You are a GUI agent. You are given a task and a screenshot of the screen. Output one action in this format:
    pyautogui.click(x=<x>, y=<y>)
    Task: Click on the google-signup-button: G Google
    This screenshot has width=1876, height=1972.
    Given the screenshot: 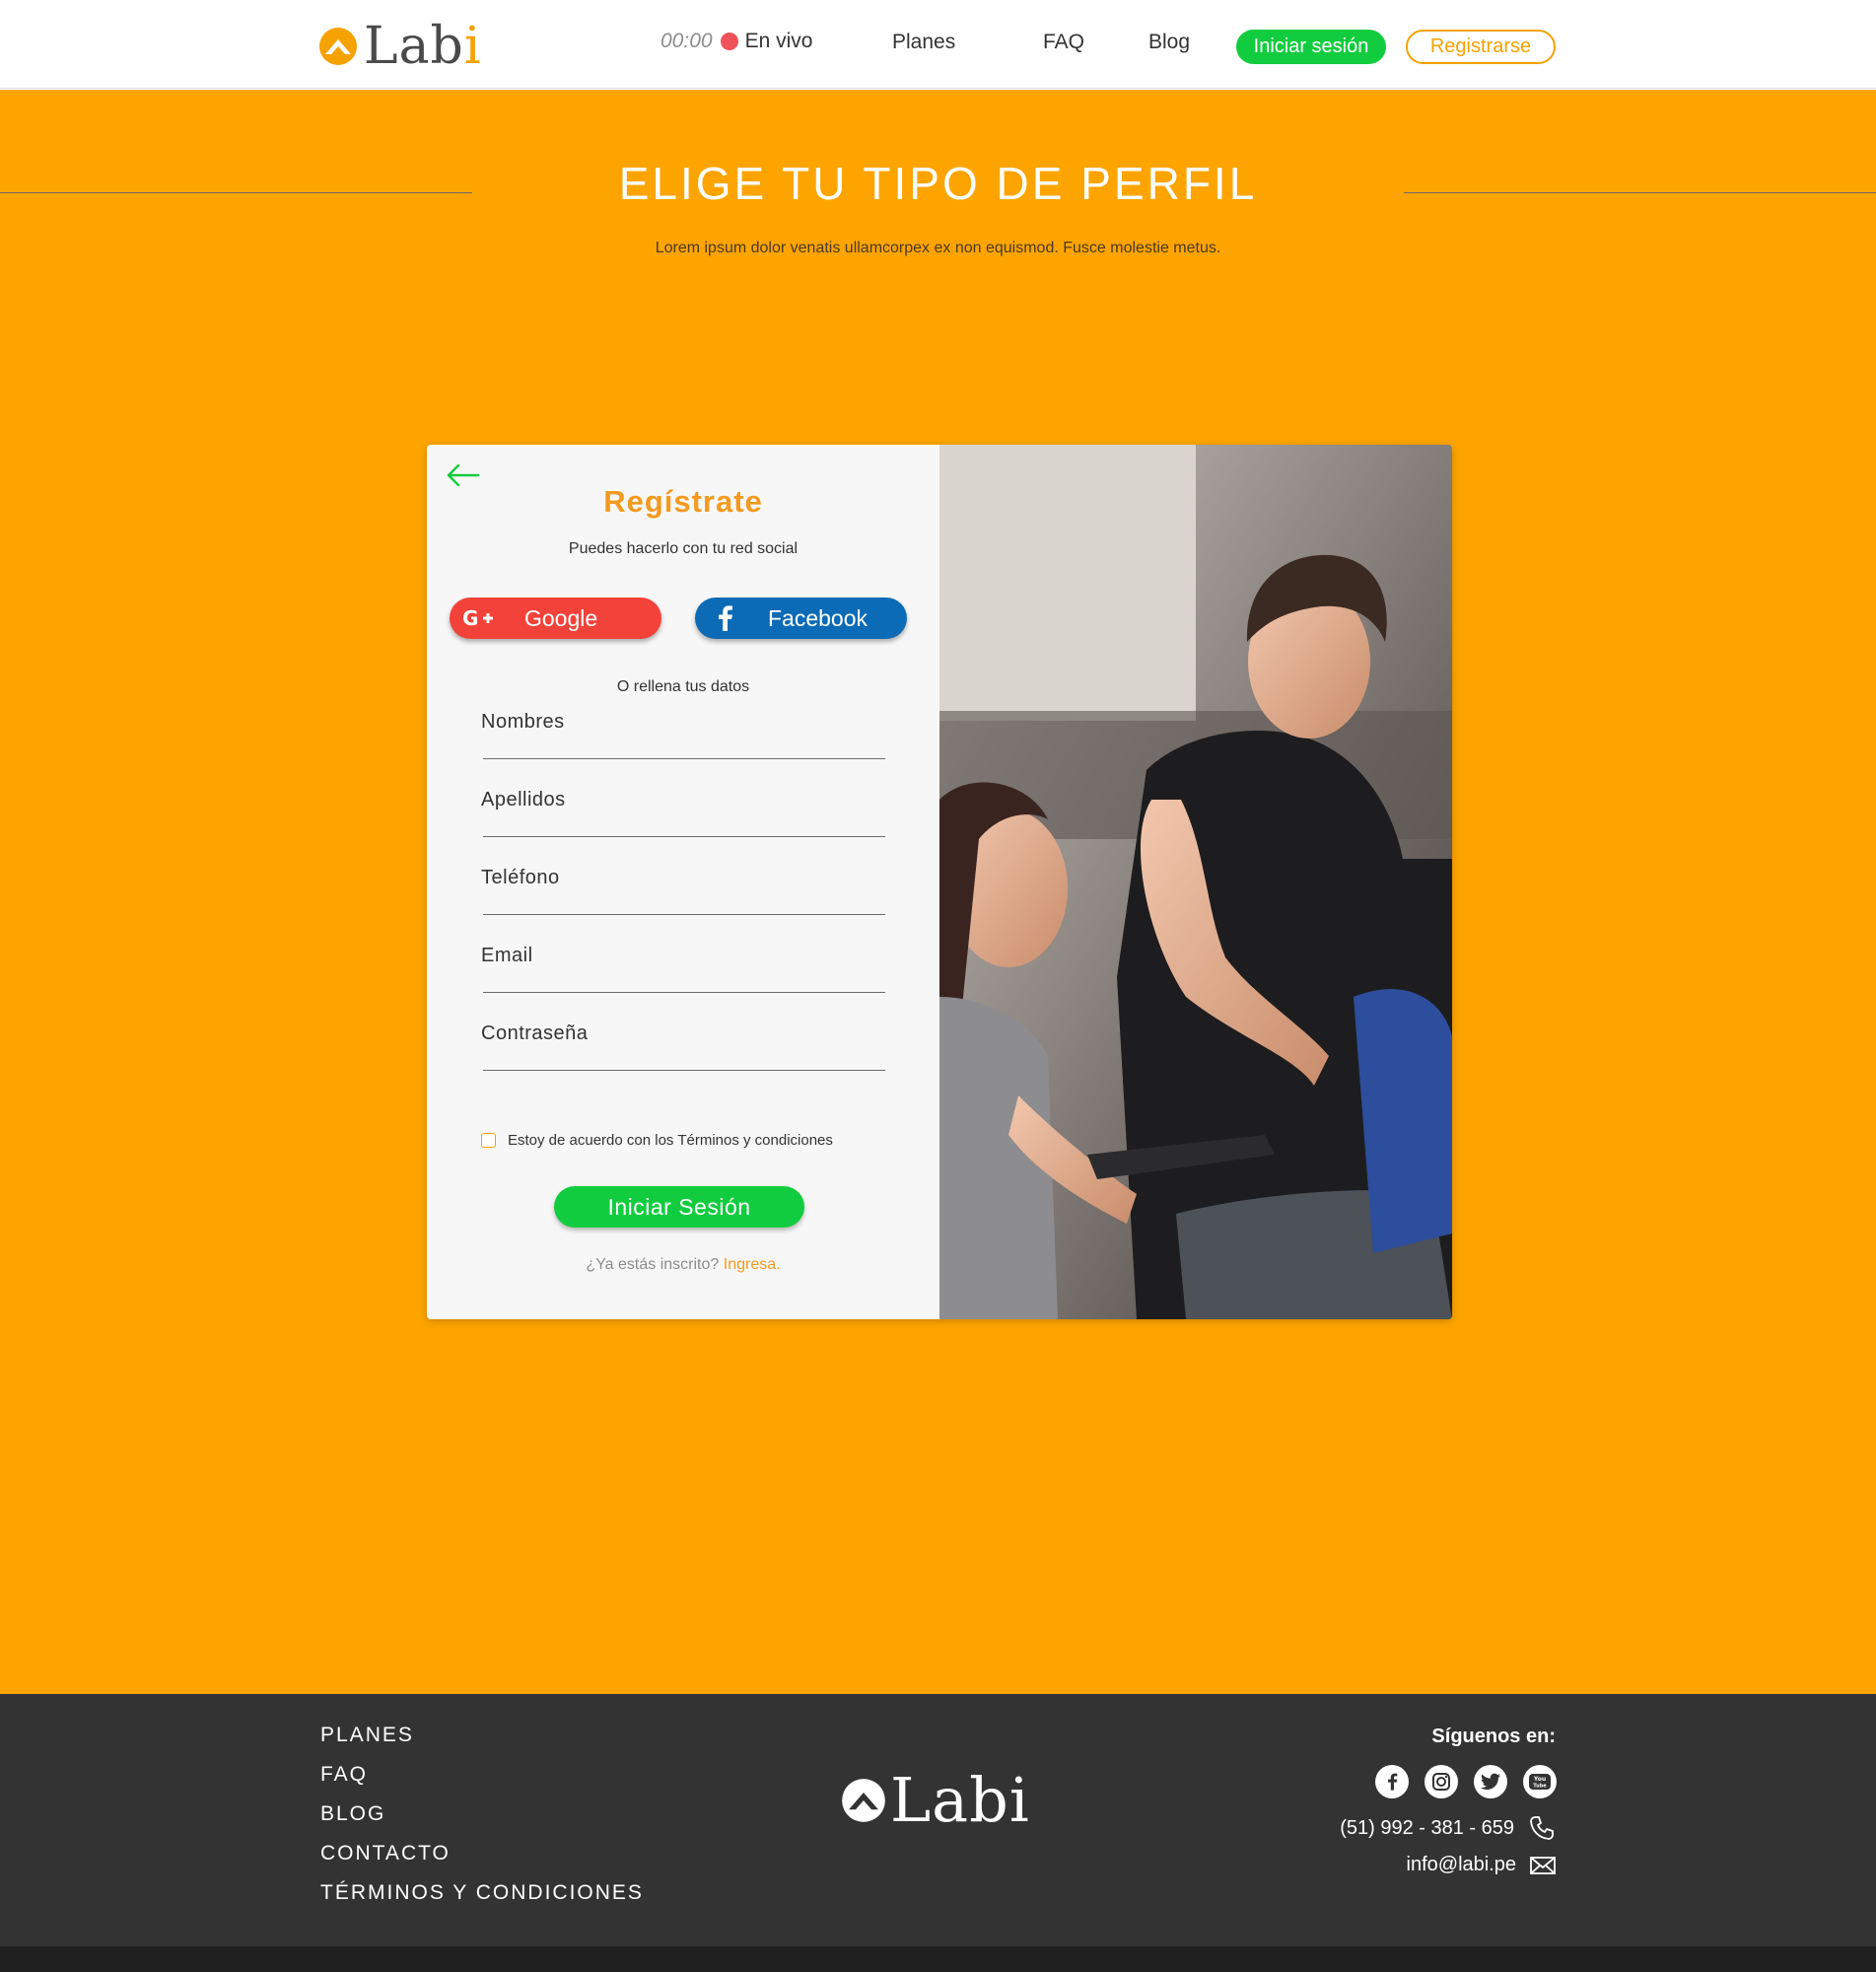 What is the action you would take?
    pyautogui.click(x=555, y=618)
    